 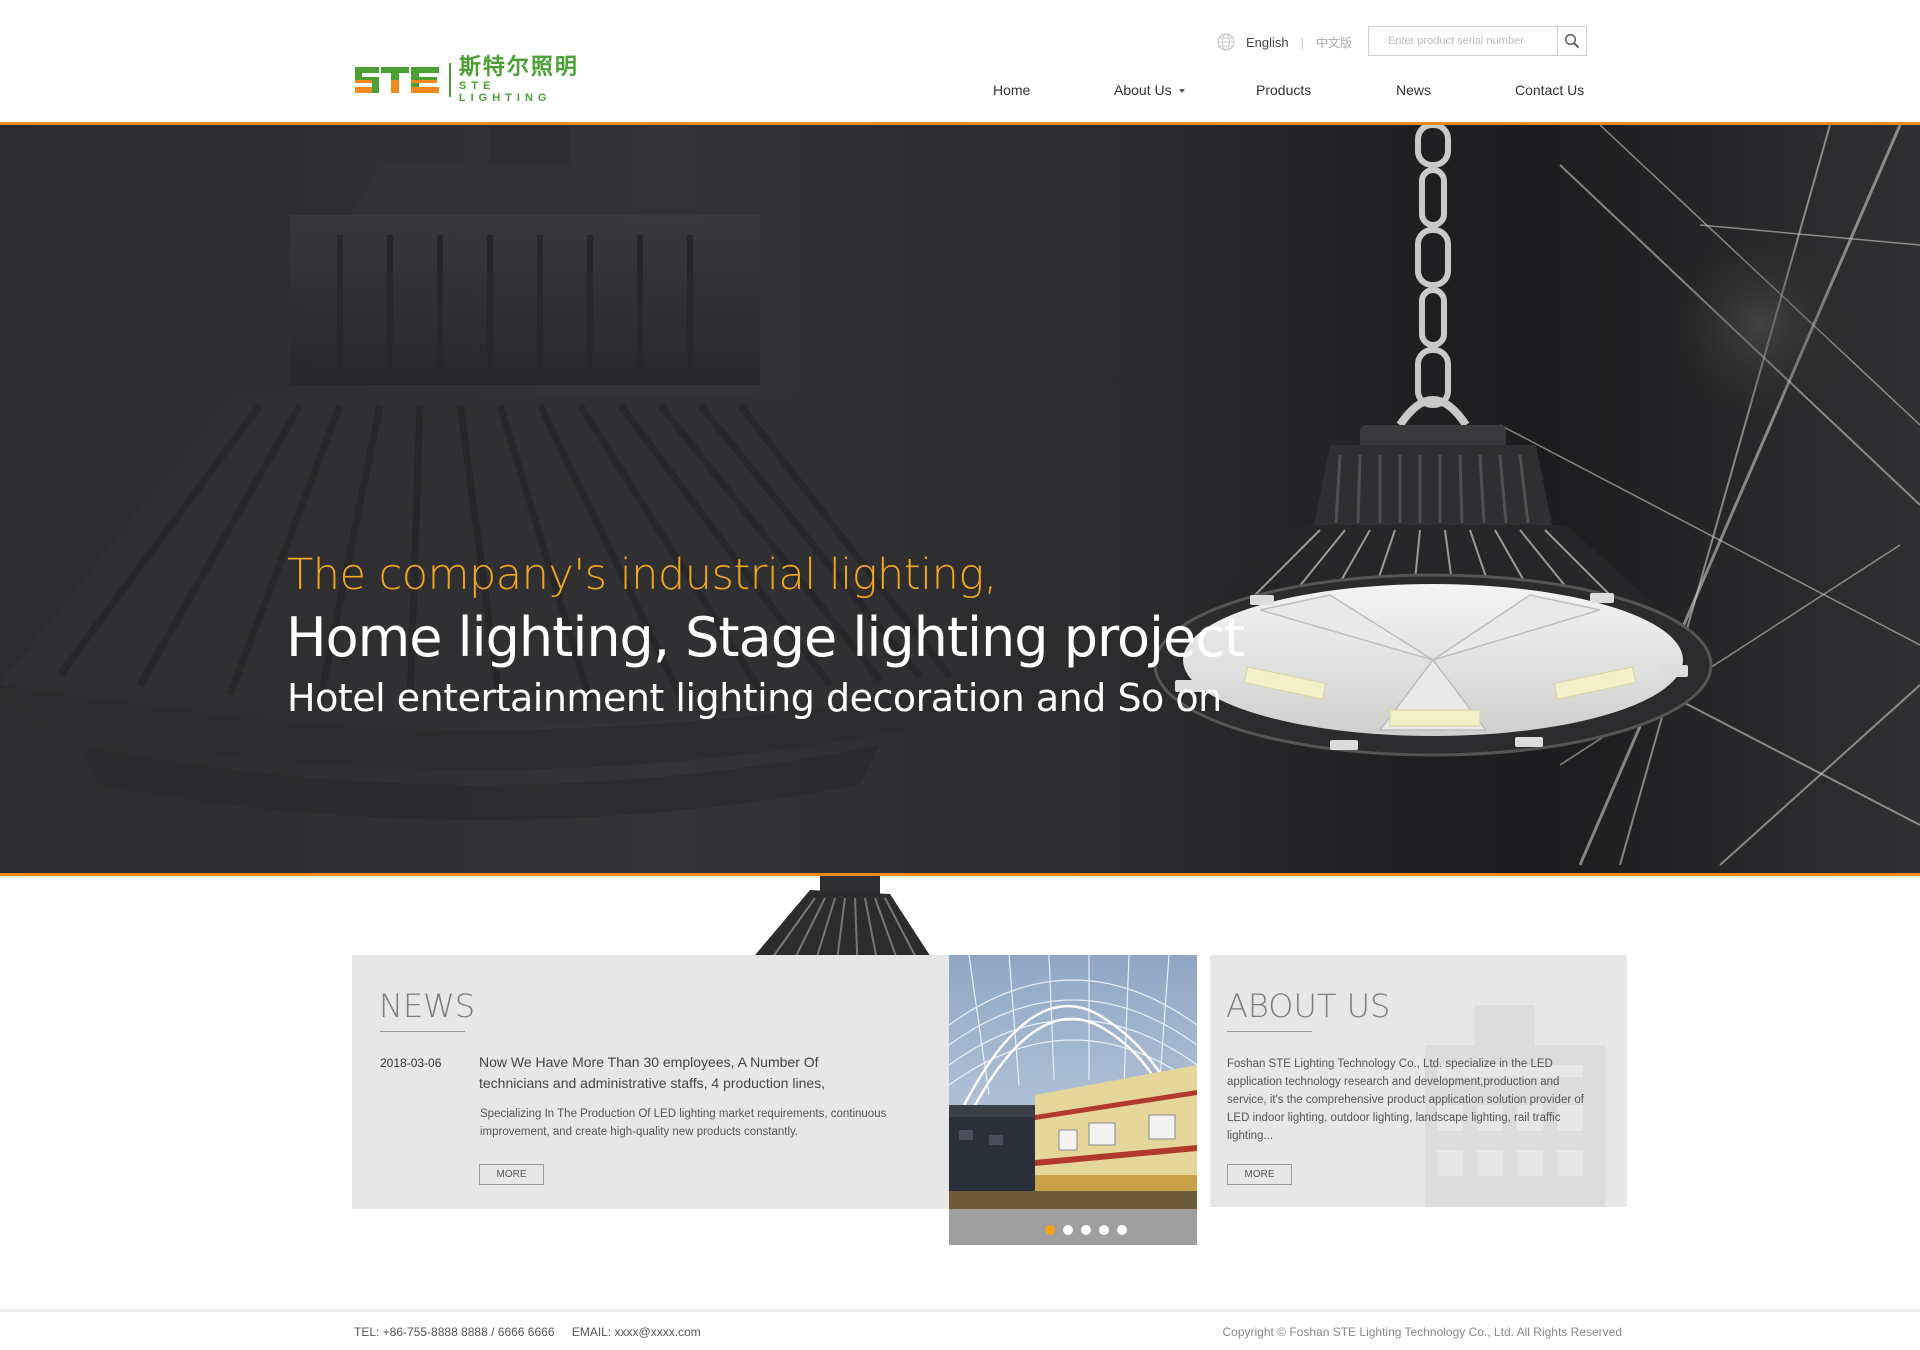 I want to click on lang-english-link: English, so click(x=1267, y=42).